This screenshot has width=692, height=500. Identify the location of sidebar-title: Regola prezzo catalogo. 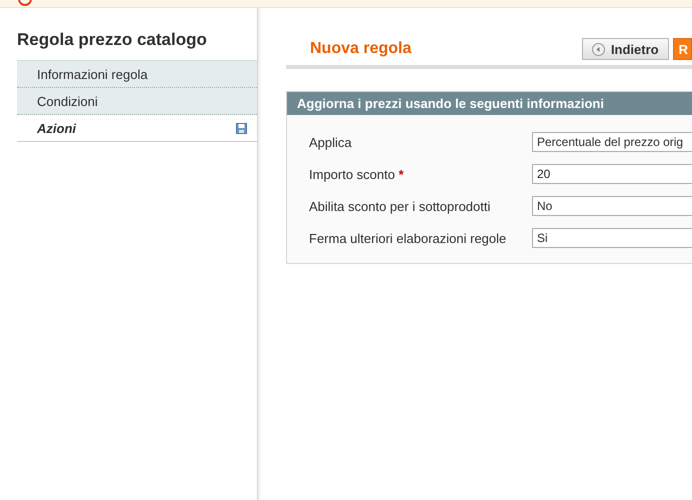
(112, 40).